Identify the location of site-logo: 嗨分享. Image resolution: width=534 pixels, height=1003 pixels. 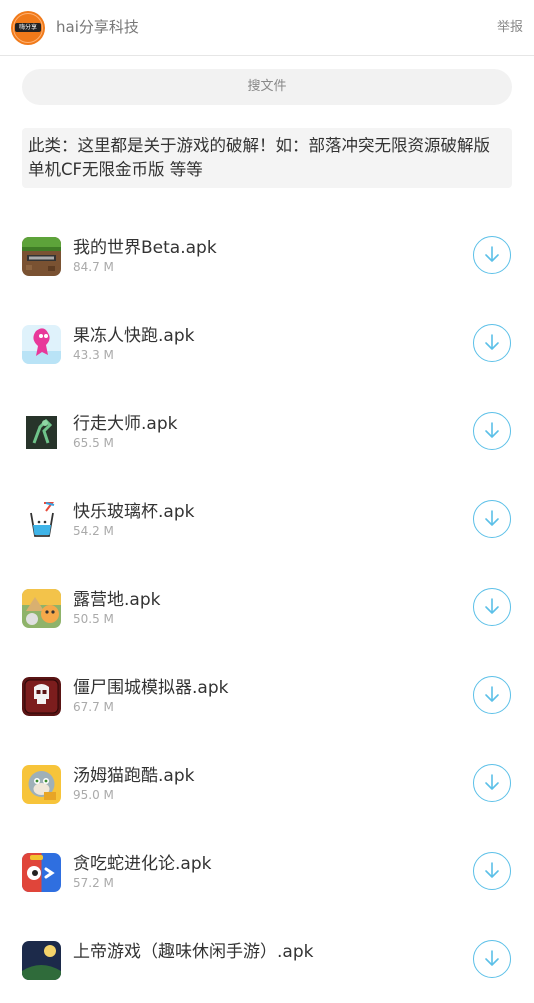
(28, 28).